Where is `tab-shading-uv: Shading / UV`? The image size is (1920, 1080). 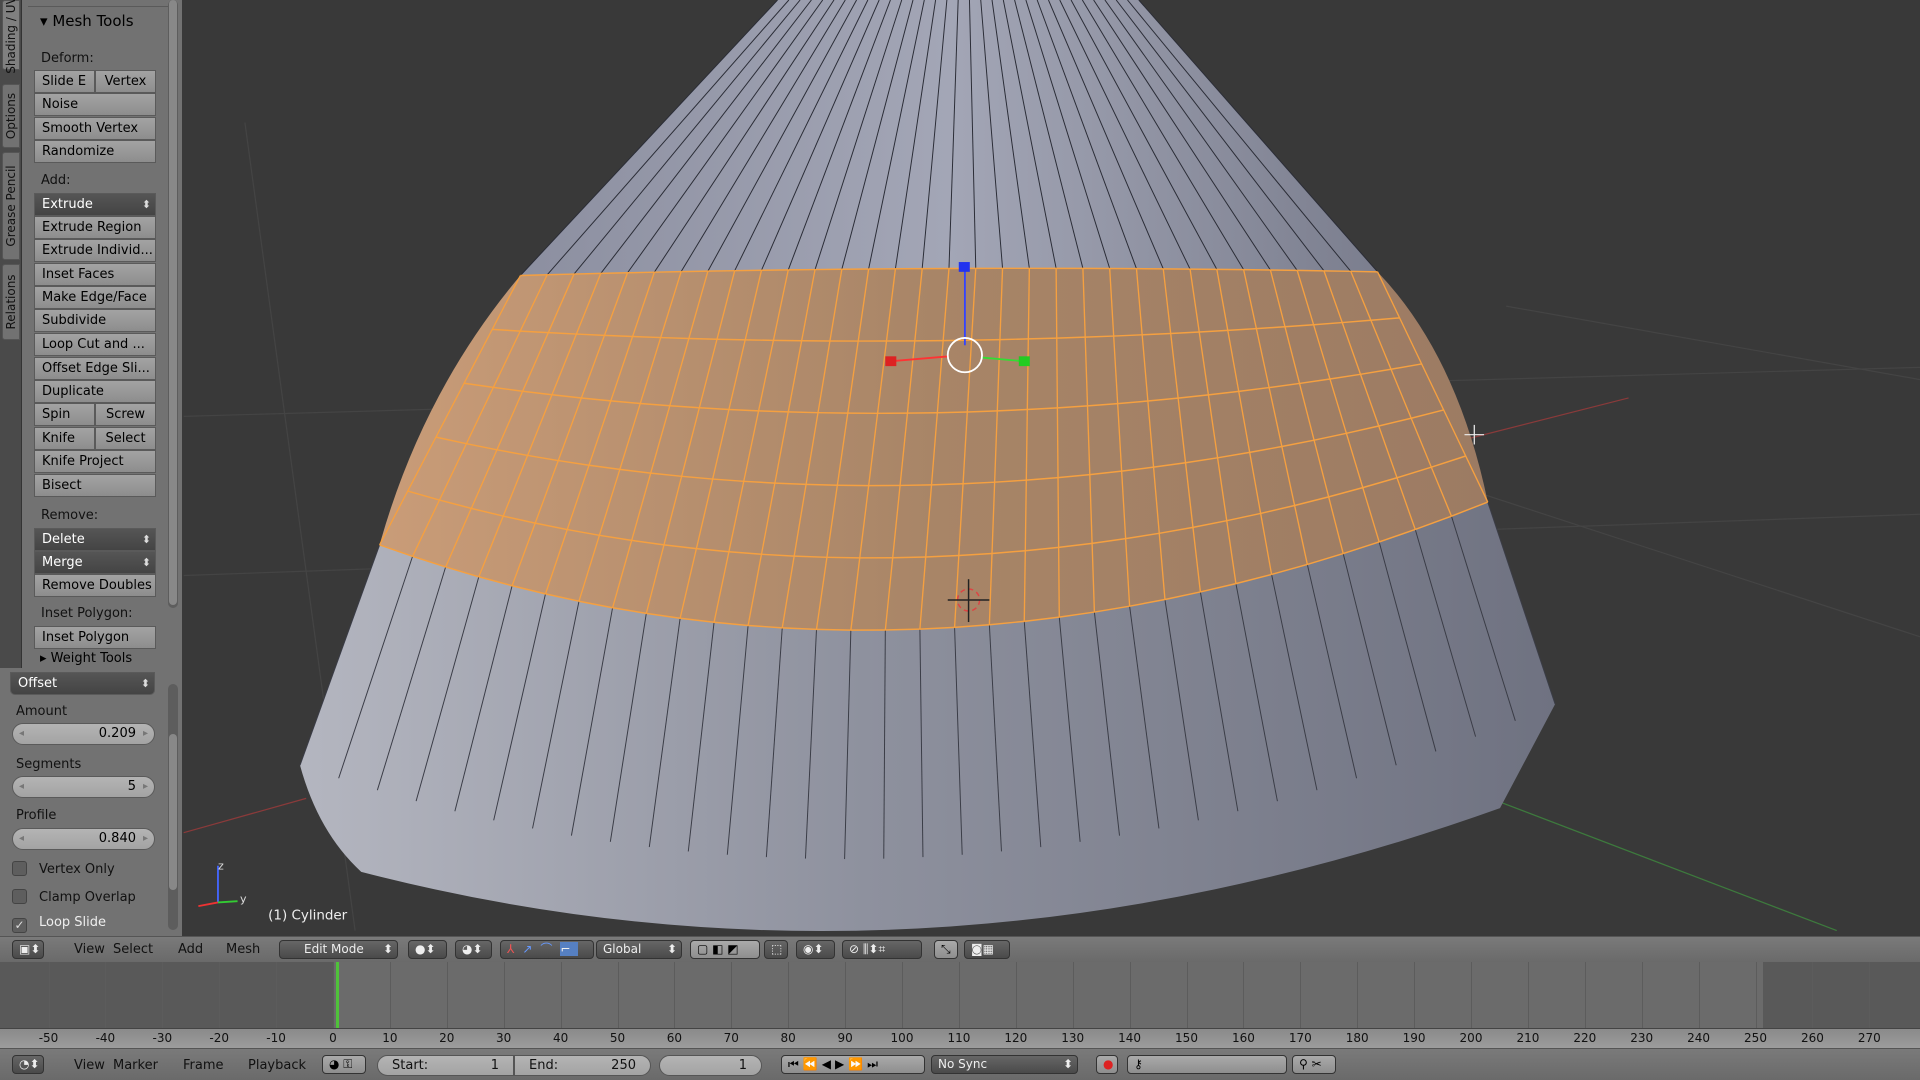
tab-shading-uv: Shading / UV is located at coordinates (11, 37).